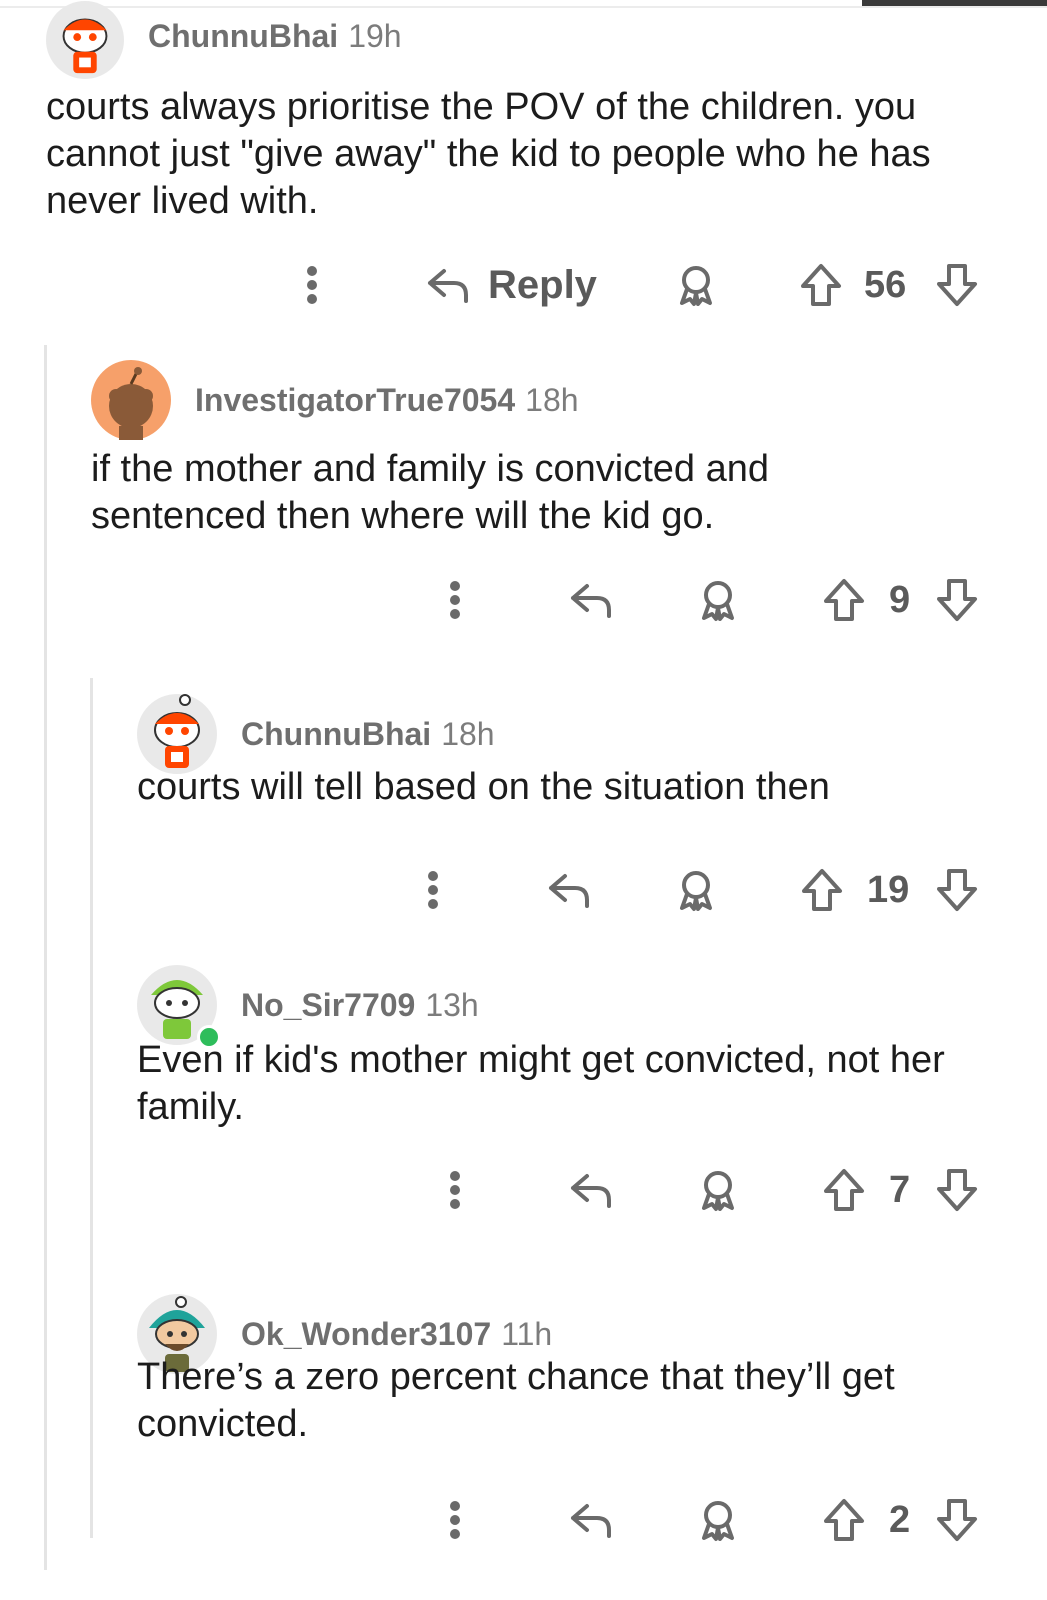 The height and width of the screenshot is (1600, 1047). I want to click on comment-meta: InvestigatorTrue7054 18h, so click(387, 400).